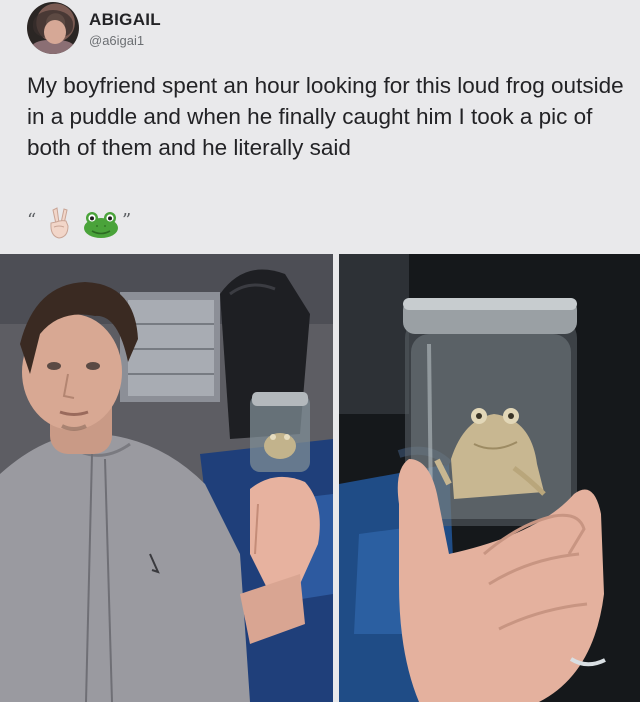 Image resolution: width=640 pixels, height=702 pixels. What do you see at coordinates (125, 20) in the screenshot?
I see `author-name: ABIGAIL` at bounding box center [125, 20].